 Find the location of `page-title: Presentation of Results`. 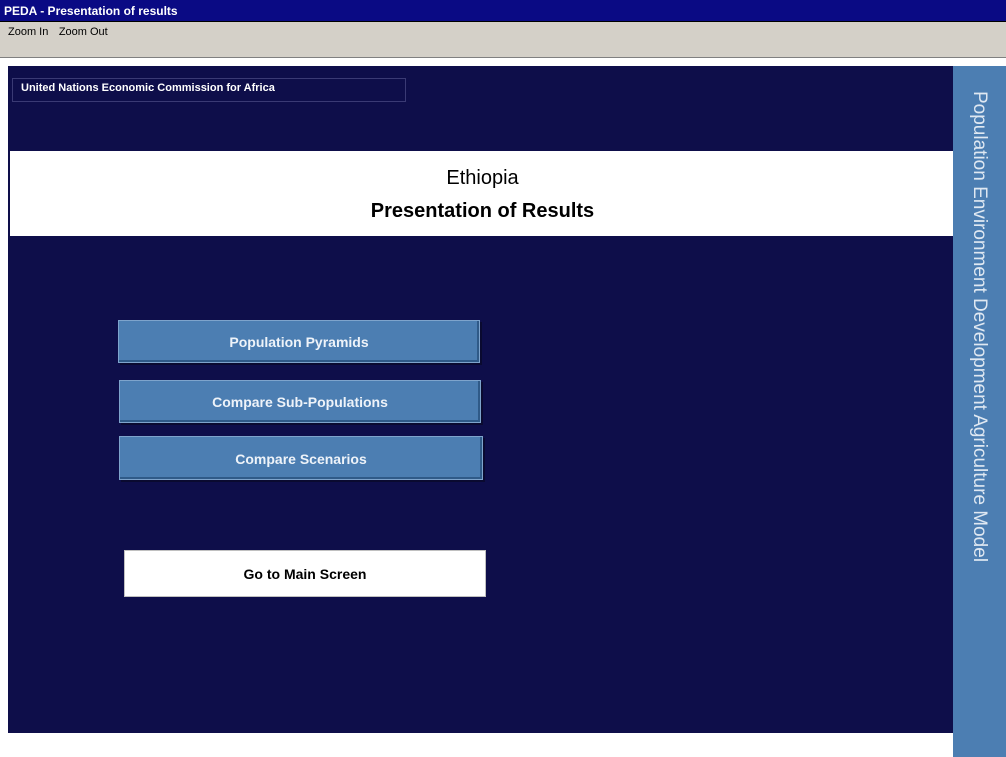

page-title: Presentation of Results is located at coordinates (482, 211).